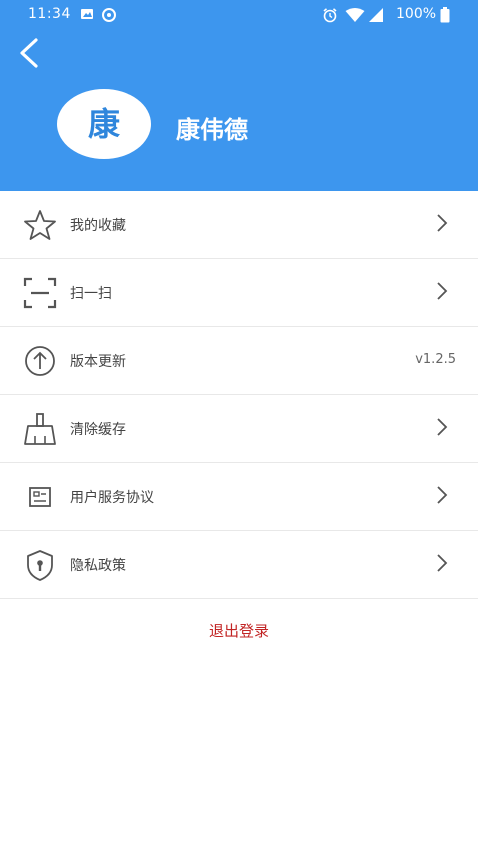 The height and width of the screenshot is (850, 478). Describe the element at coordinates (87, 14) in the screenshot. I see `image-notification-icon` at that location.